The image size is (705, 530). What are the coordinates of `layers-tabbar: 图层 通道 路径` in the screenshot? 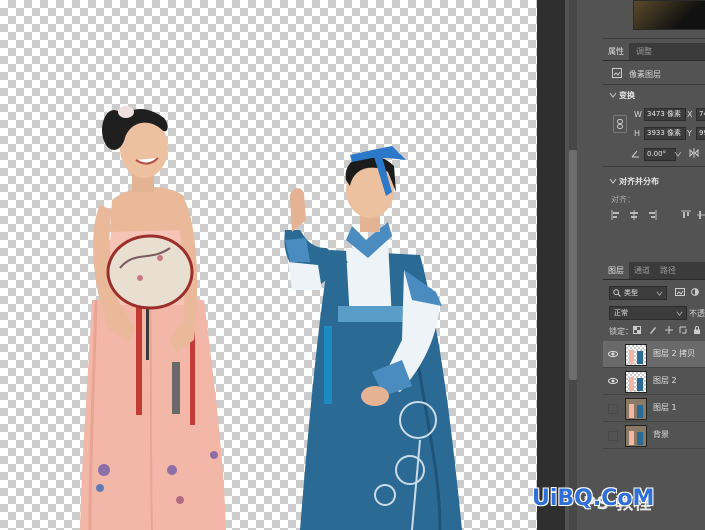 It's located at (654, 271).